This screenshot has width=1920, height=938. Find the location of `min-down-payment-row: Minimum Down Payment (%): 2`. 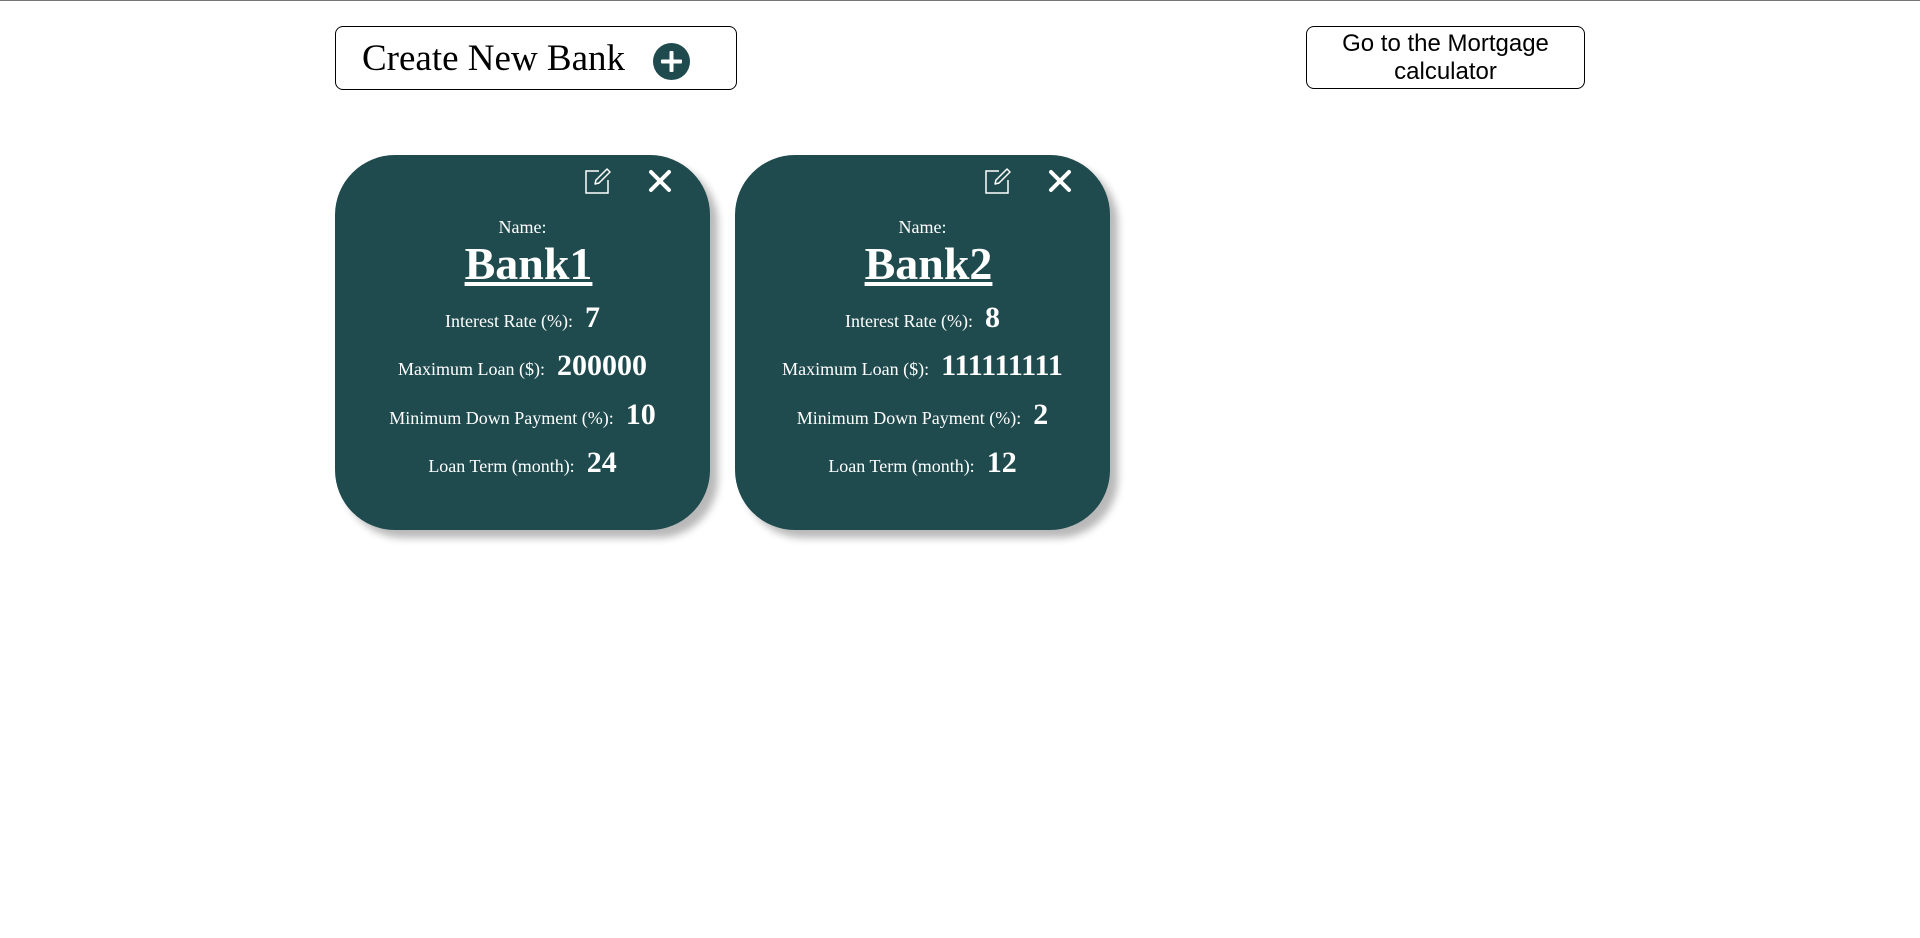

min-down-payment-row: Minimum Down Payment (%): 2 is located at coordinates (922, 415).